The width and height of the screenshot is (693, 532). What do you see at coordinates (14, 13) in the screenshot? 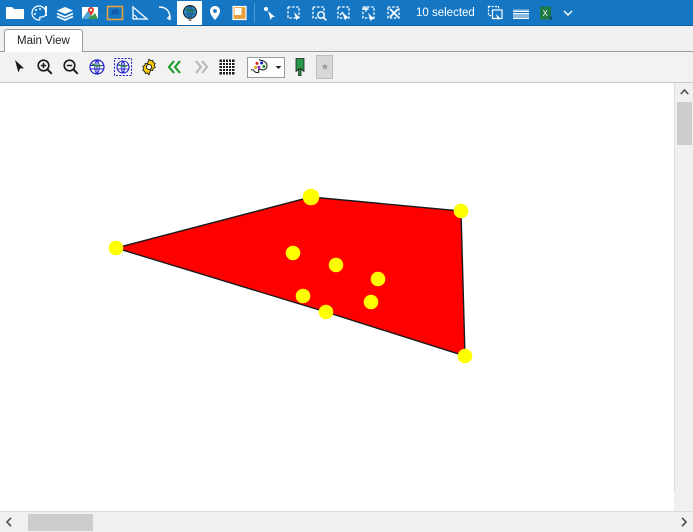
I see `open-folder-icon` at bounding box center [14, 13].